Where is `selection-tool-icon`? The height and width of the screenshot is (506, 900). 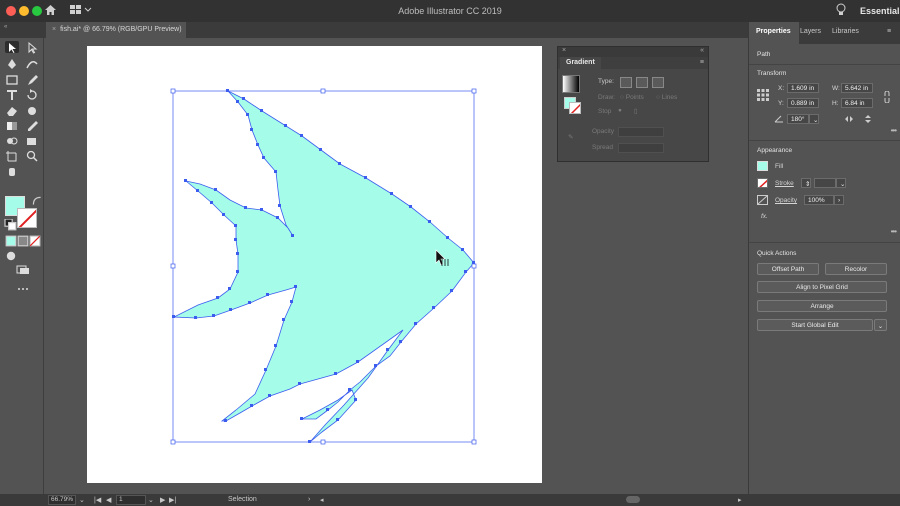
selection-tool-icon is located at coordinates (12, 47).